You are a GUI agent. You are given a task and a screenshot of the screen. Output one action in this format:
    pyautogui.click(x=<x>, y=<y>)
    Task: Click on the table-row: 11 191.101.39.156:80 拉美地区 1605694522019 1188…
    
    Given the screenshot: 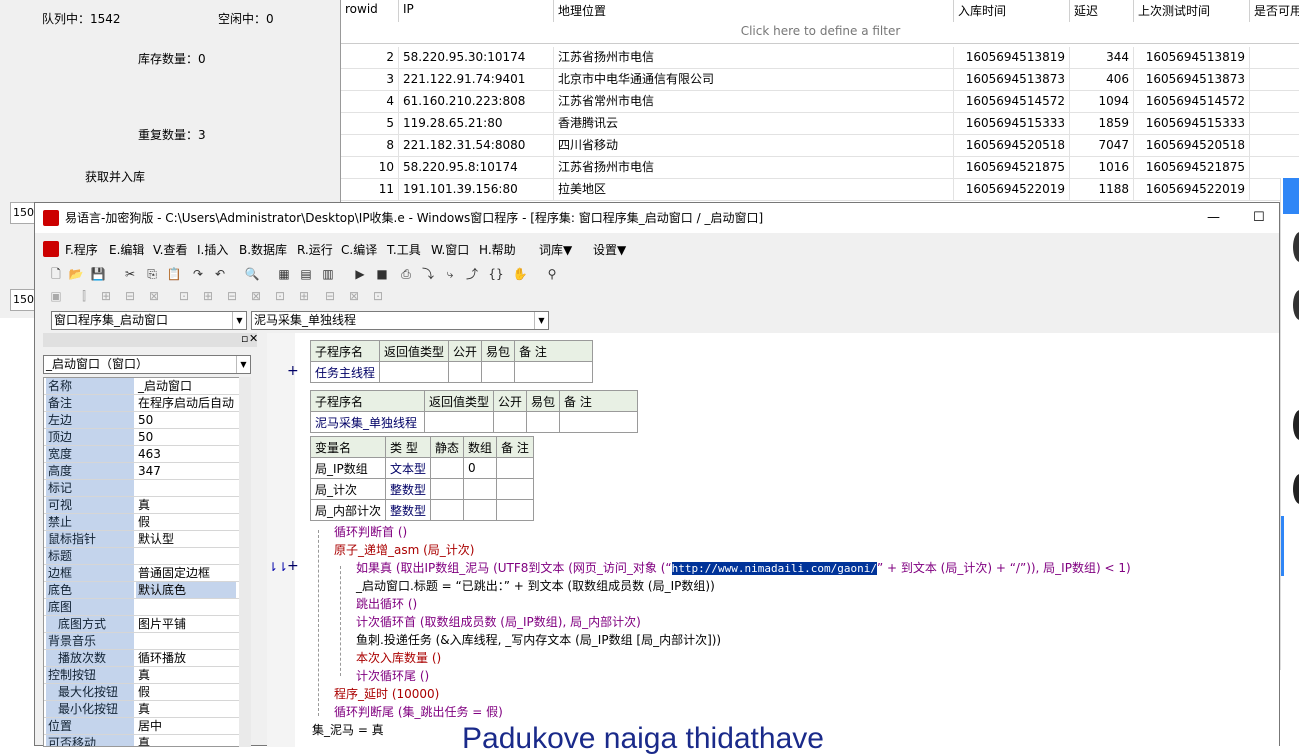 What is the action you would take?
    pyautogui.click(x=820, y=190)
    